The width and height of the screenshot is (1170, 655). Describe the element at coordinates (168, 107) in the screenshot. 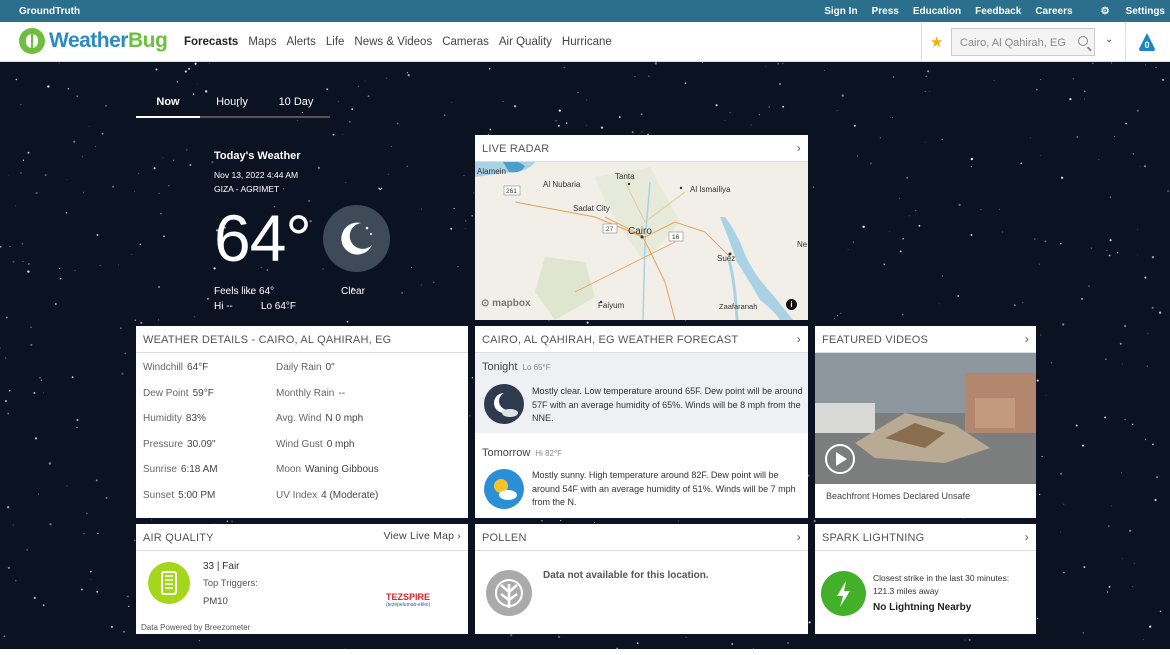

I see `tab-now: Now` at that location.